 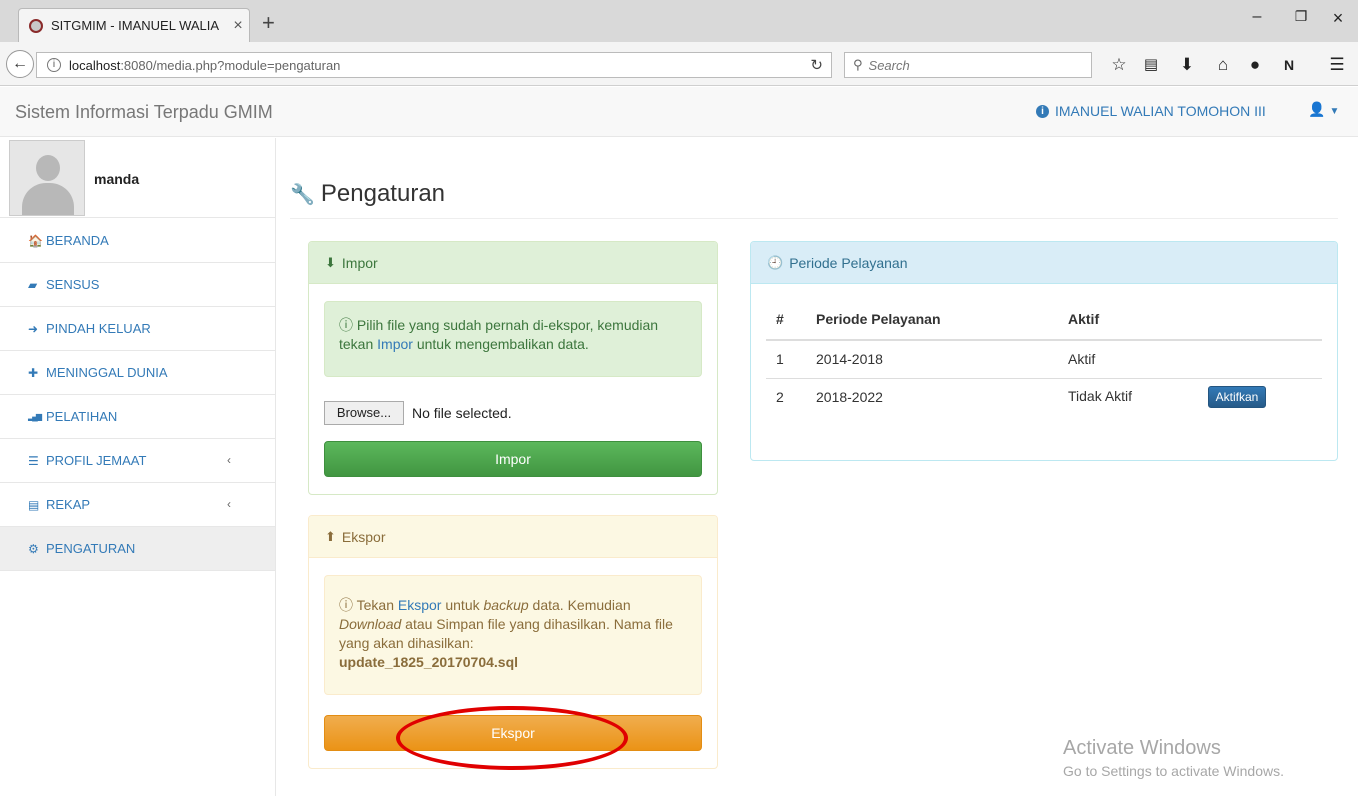 I want to click on table-row: 1 2014-2018 Aktif, so click(x=1044, y=358).